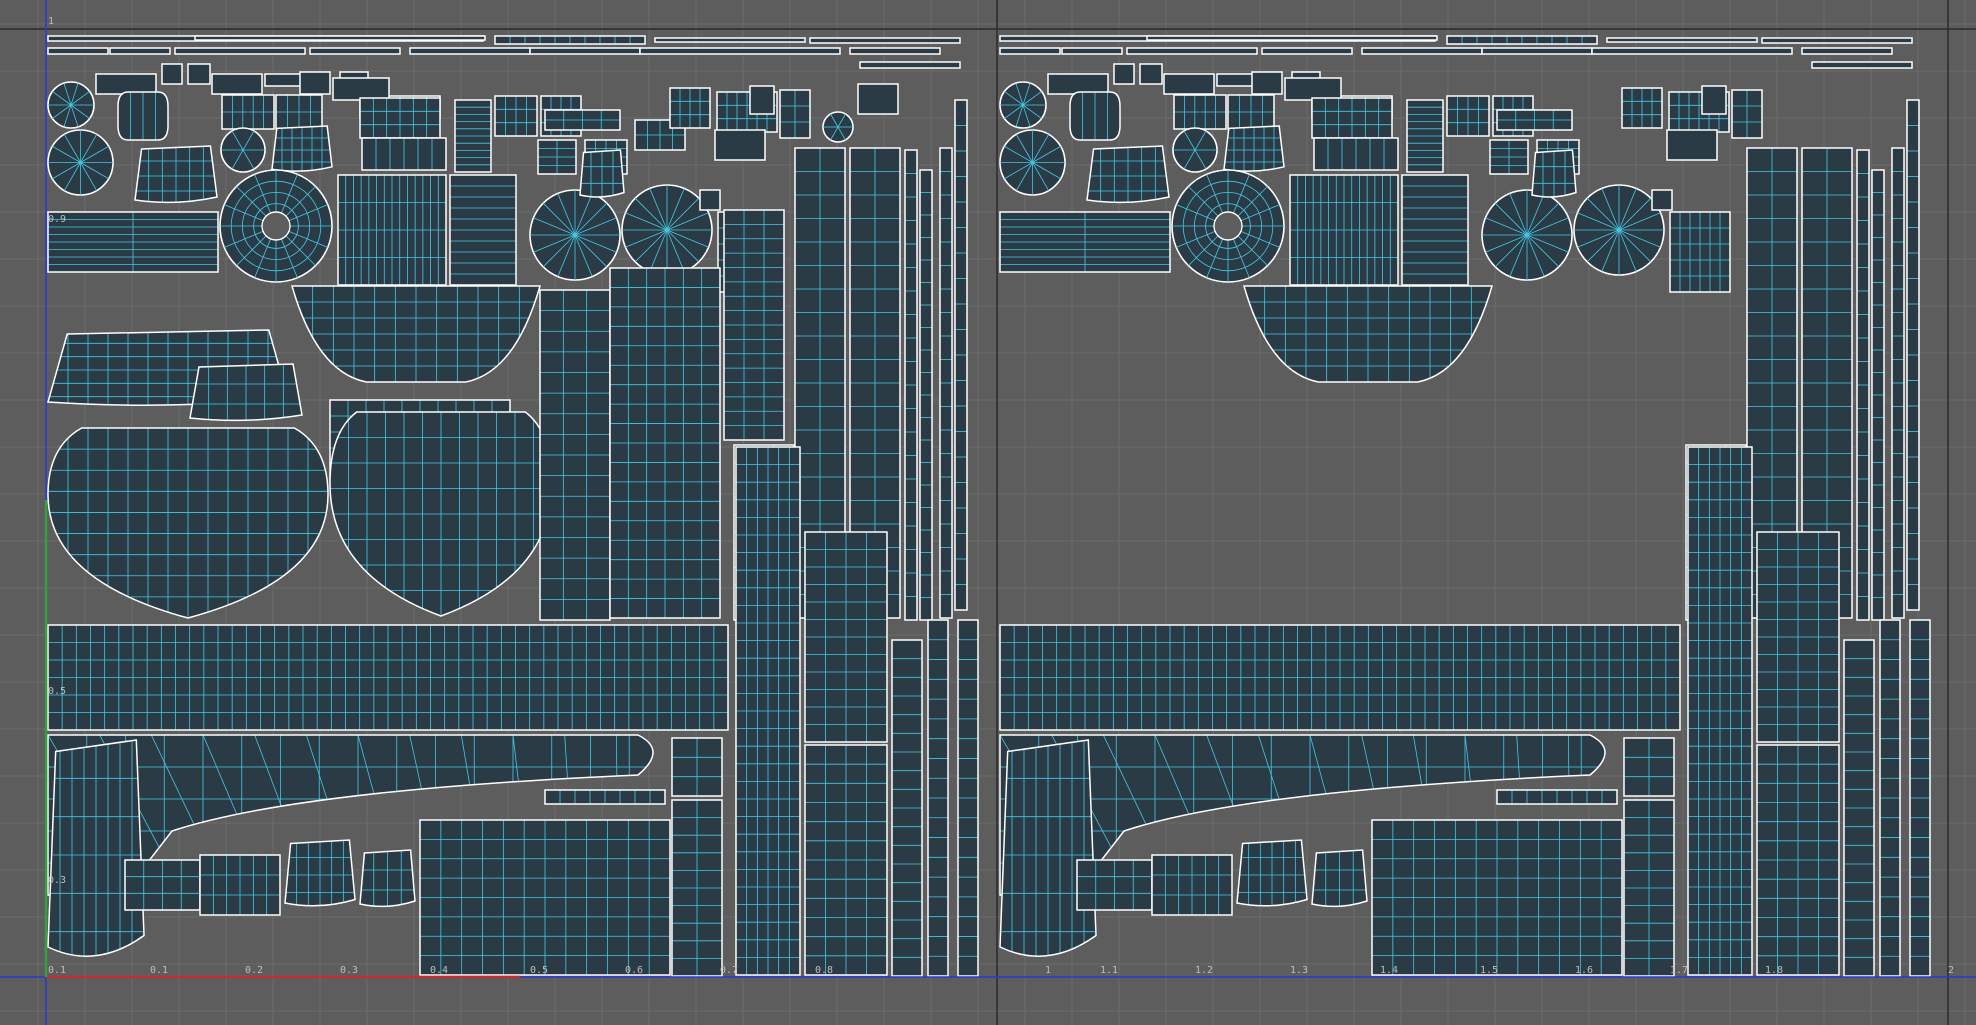  What do you see at coordinates (1200, 112) in the screenshot?
I see `shell-b24` at bounding box center [1200, 112].